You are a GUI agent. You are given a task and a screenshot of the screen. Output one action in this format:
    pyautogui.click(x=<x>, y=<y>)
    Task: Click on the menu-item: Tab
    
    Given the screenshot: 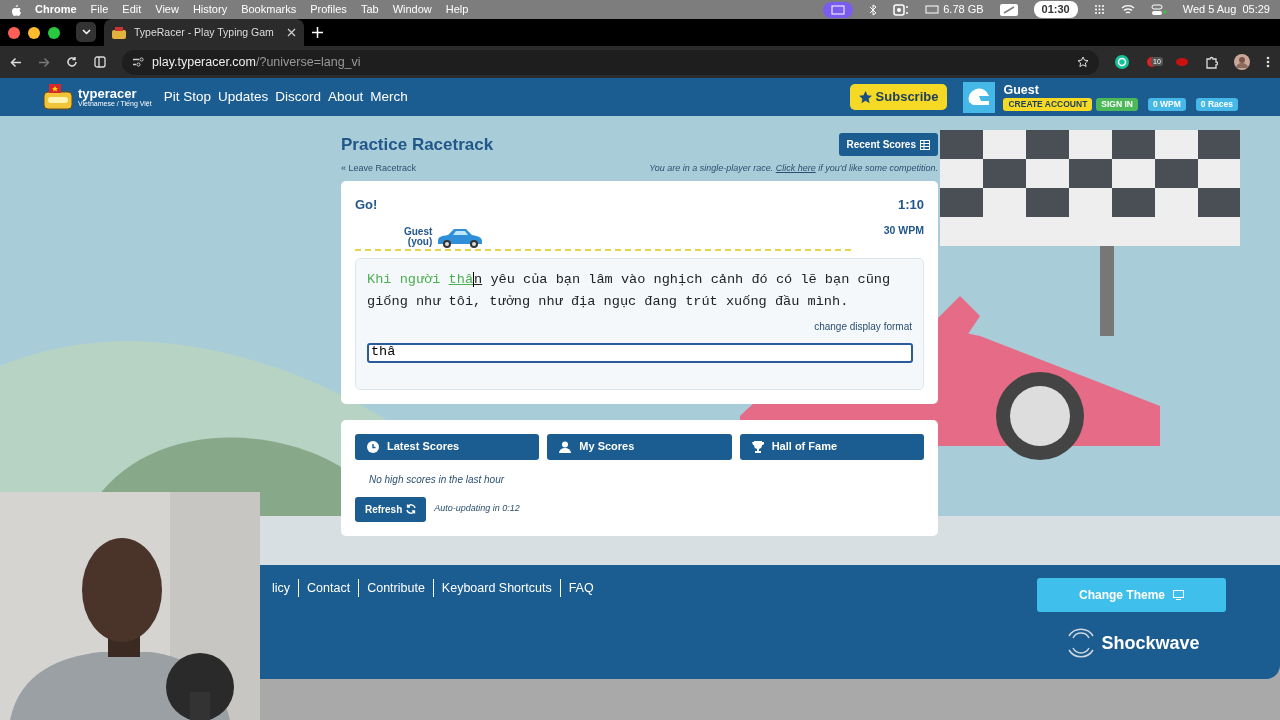 What is the action you would take?
    pyautogui.click(x=369, y=9)
    